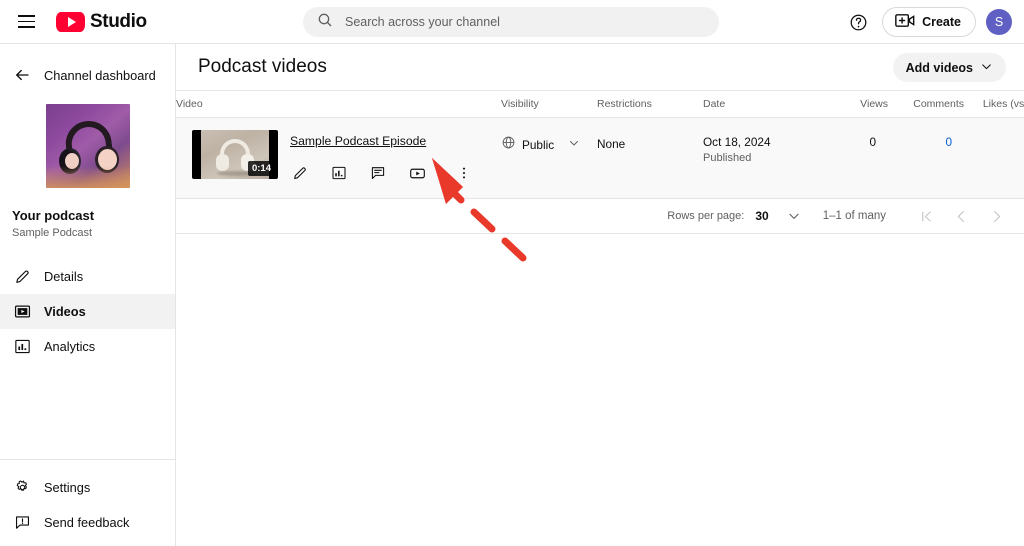 The image size is (1024, 546). I want to click on rows-per-page-value: 30, so click(761, 216).